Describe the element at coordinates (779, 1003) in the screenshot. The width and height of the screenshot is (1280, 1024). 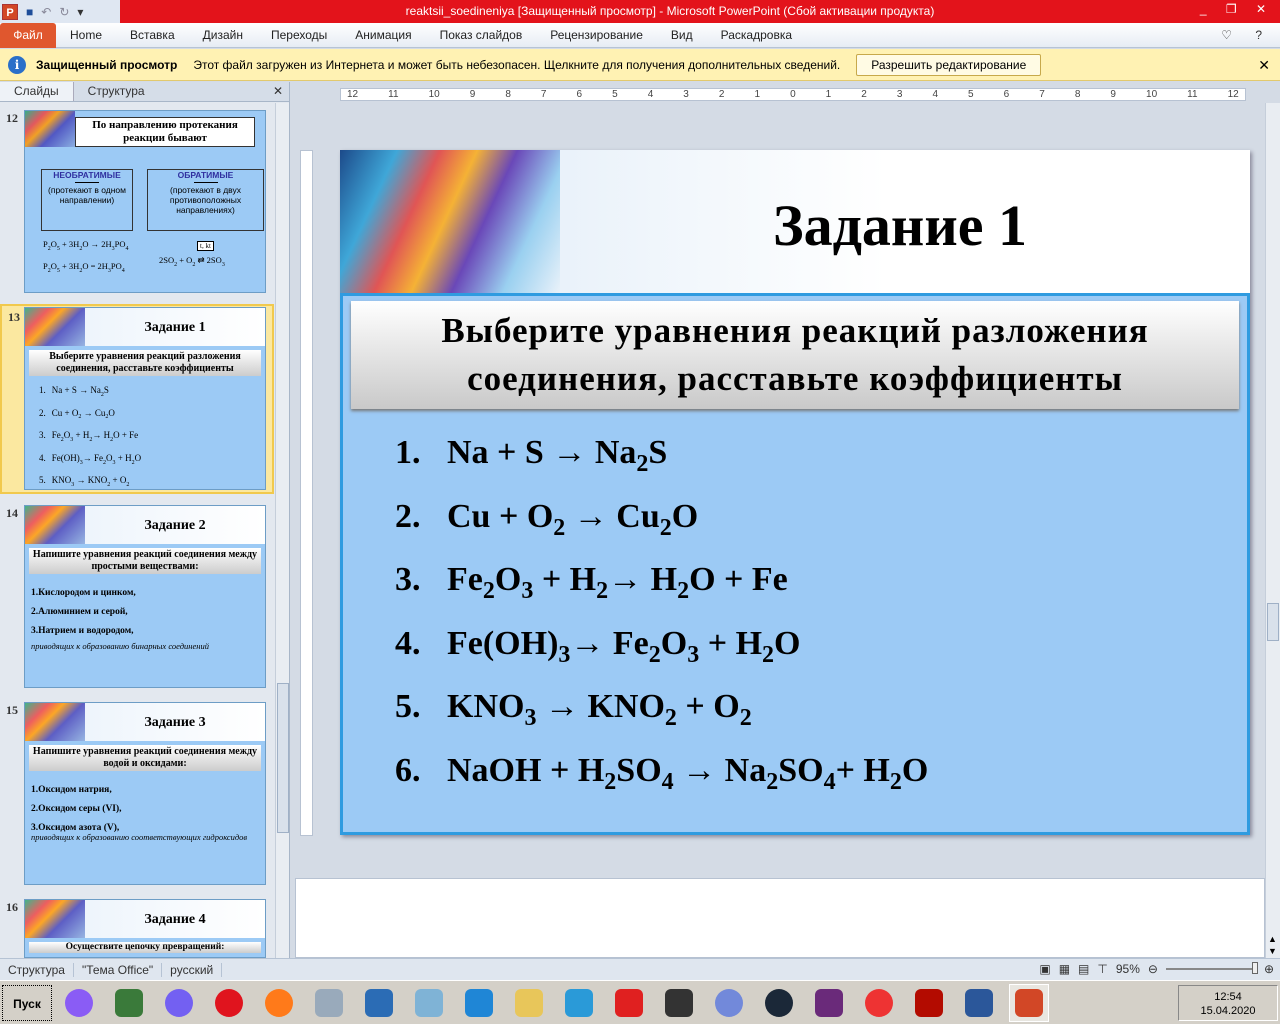
I see `taskbar-steam-icon` at that location.